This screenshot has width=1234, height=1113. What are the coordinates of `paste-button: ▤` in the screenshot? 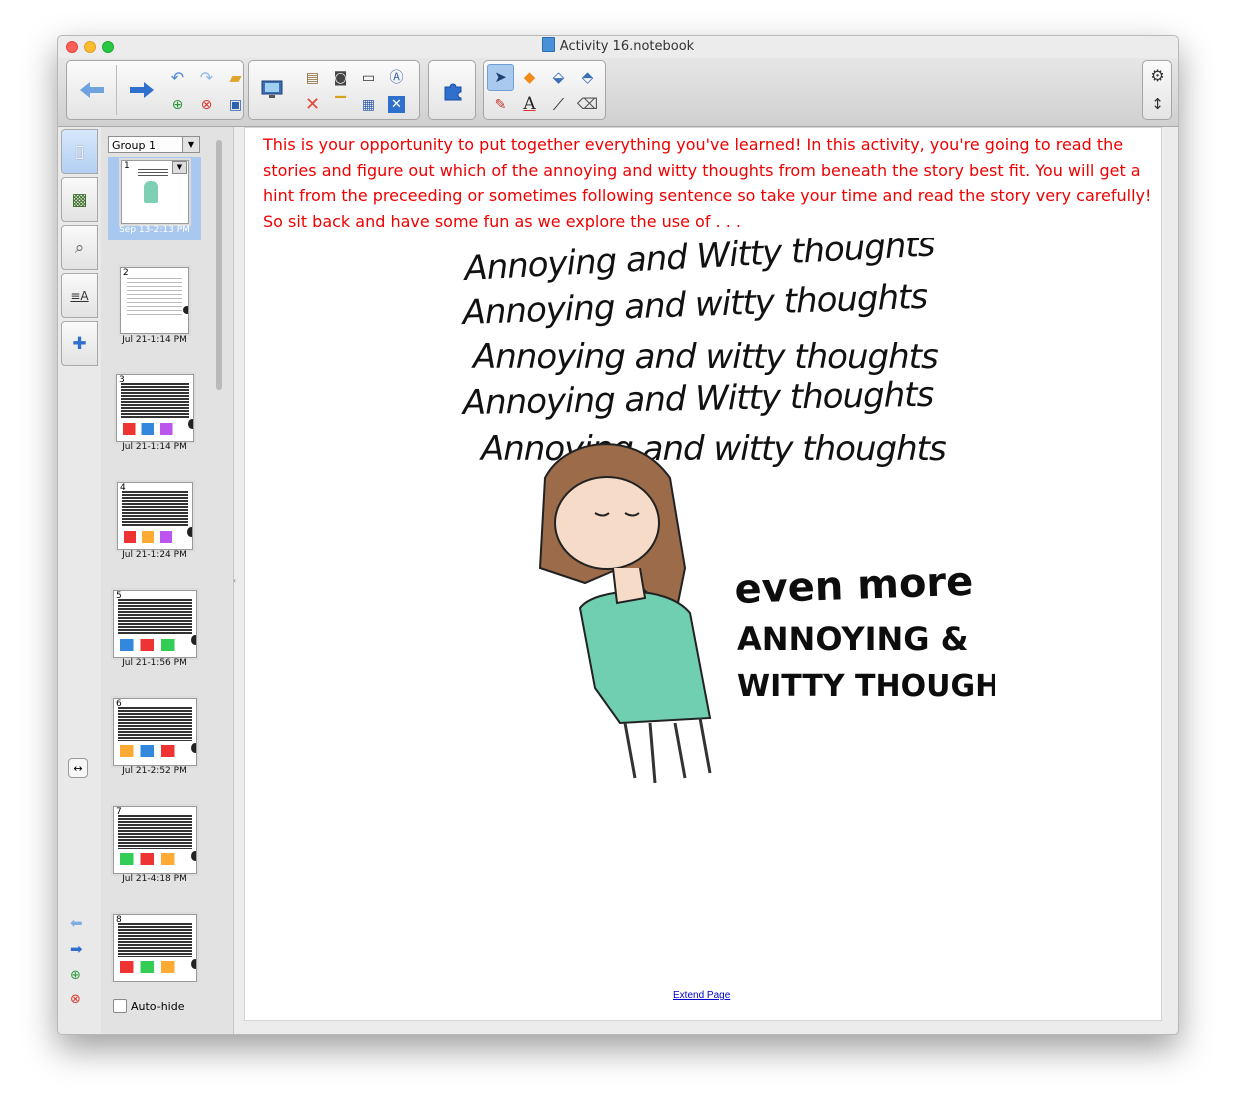 It's located at (312, 77).